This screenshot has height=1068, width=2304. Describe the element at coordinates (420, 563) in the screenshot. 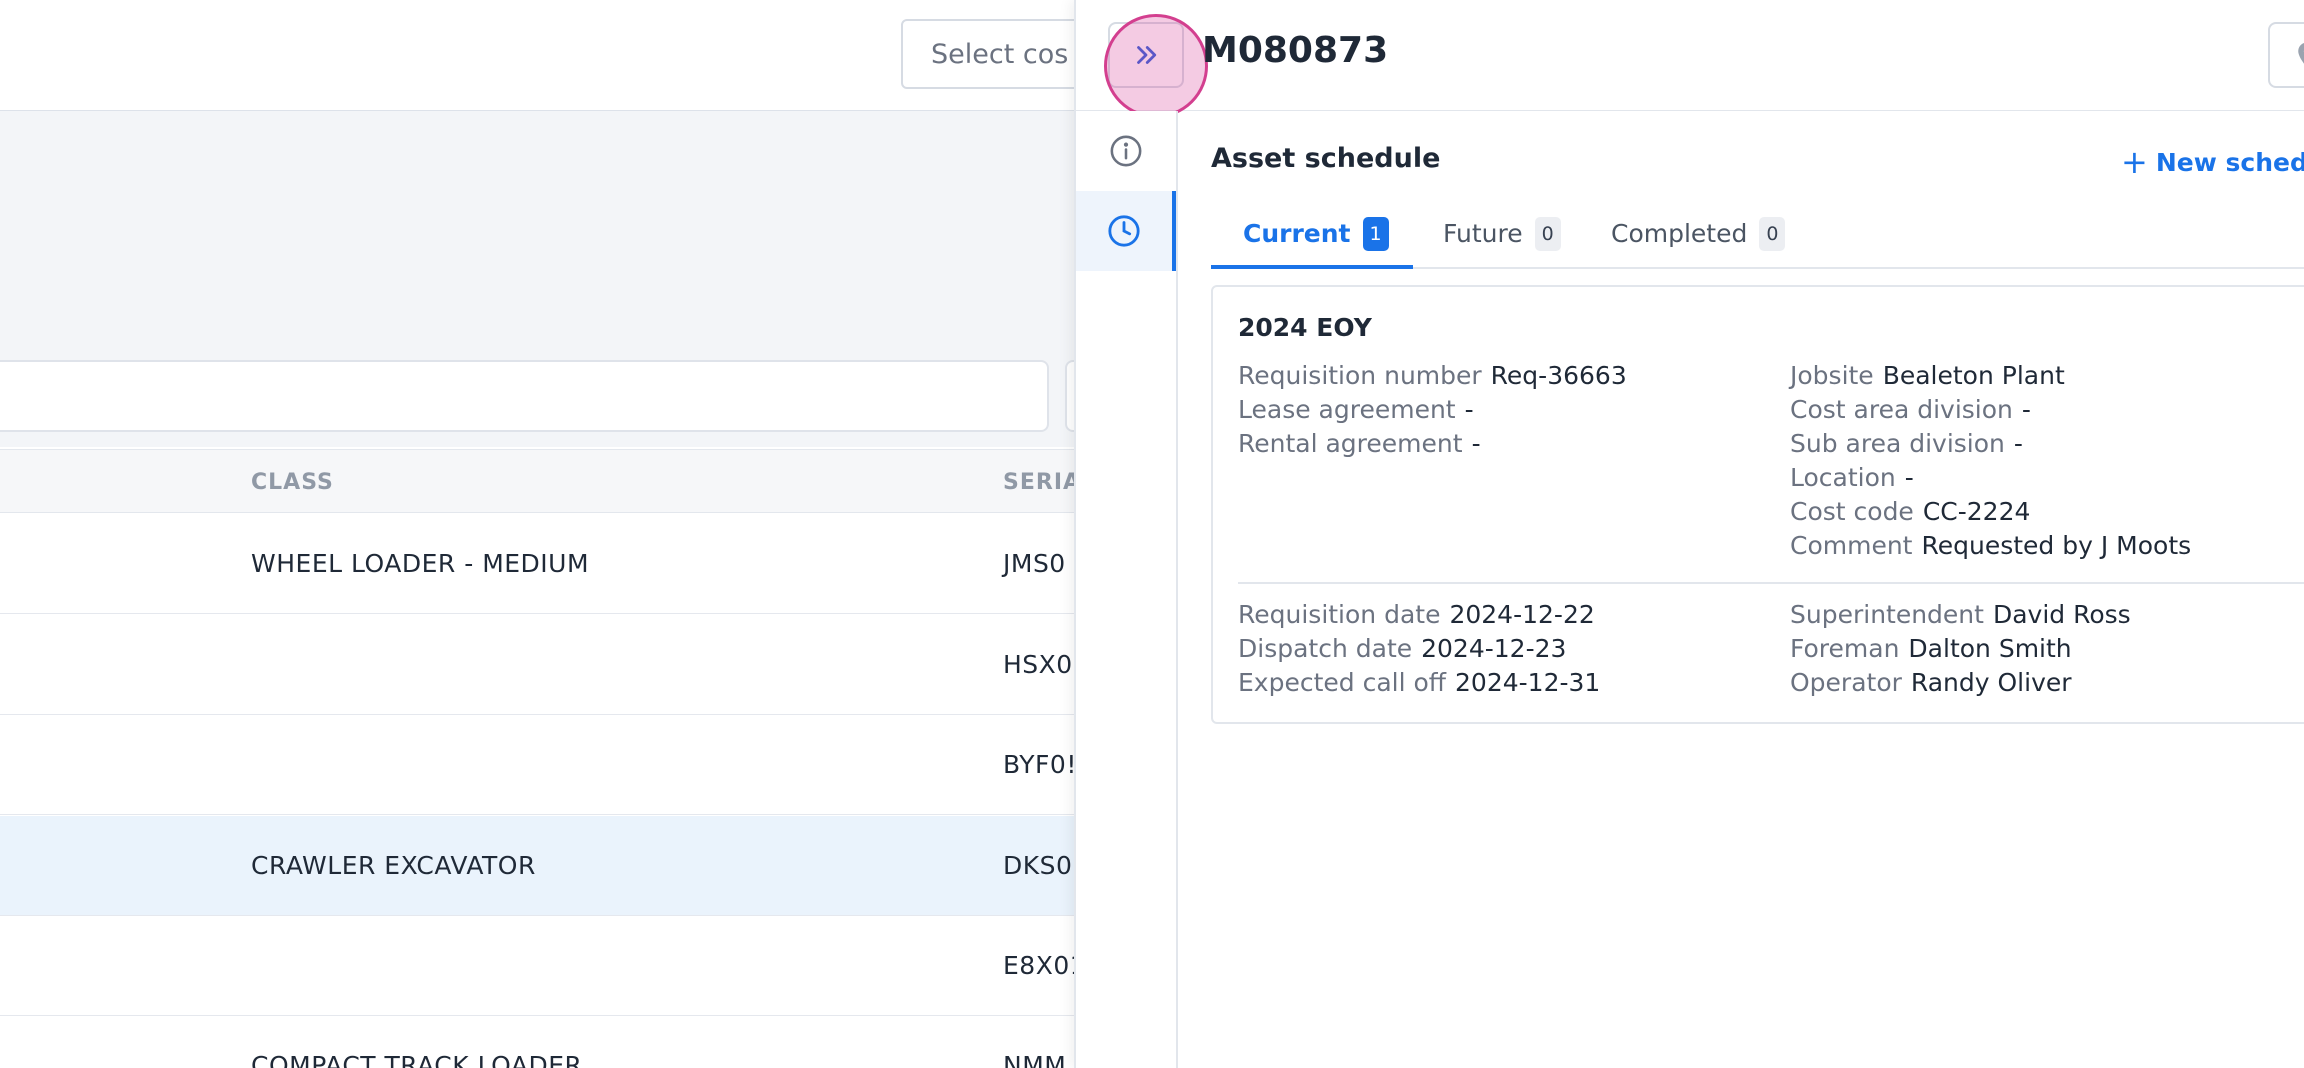

I see `row-class: WHEEL LOADER - MEDIUM` at that location.